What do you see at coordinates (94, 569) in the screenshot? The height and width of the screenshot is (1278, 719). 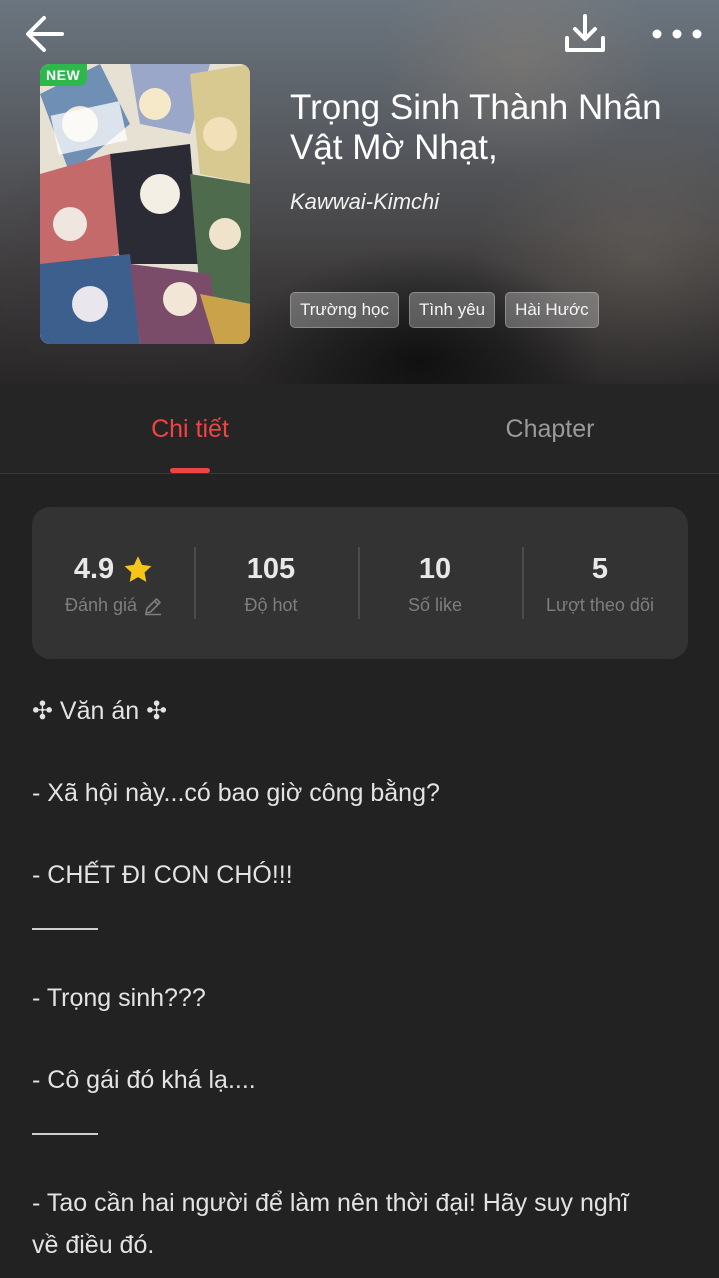 I see `rating-value: 4.9` at bounding box center [94, 569].